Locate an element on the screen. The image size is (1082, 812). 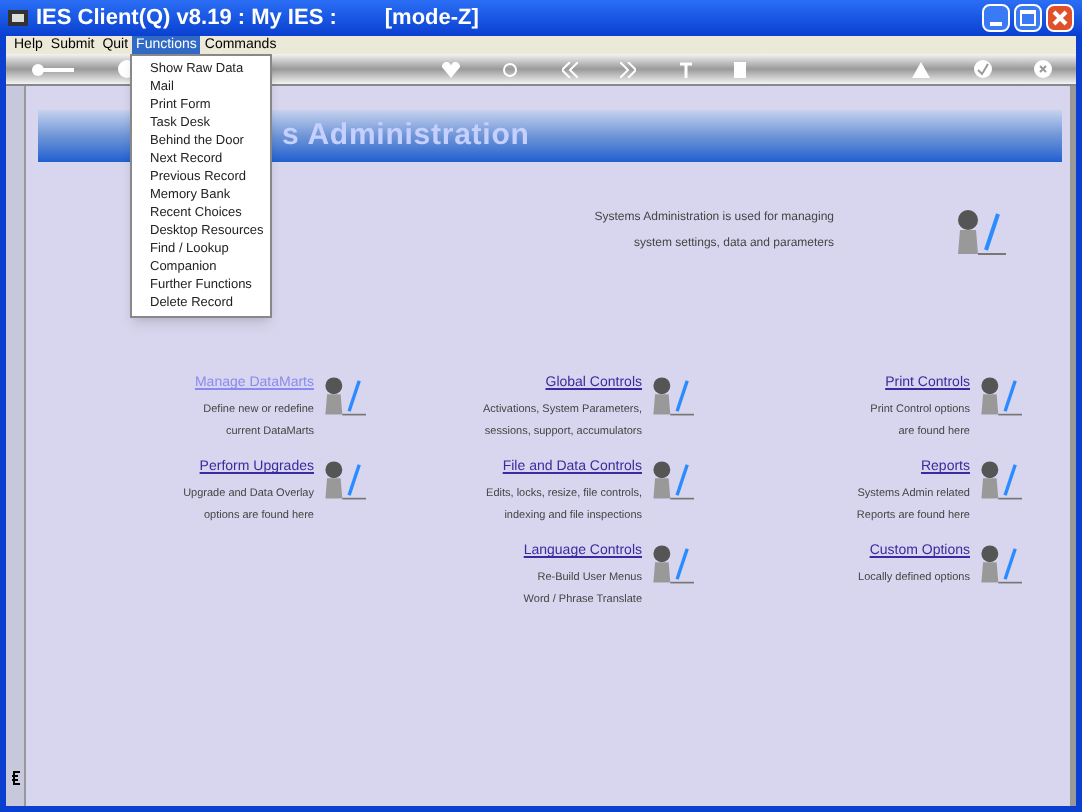
maximize-icon is located at coordinates (1028, 18).